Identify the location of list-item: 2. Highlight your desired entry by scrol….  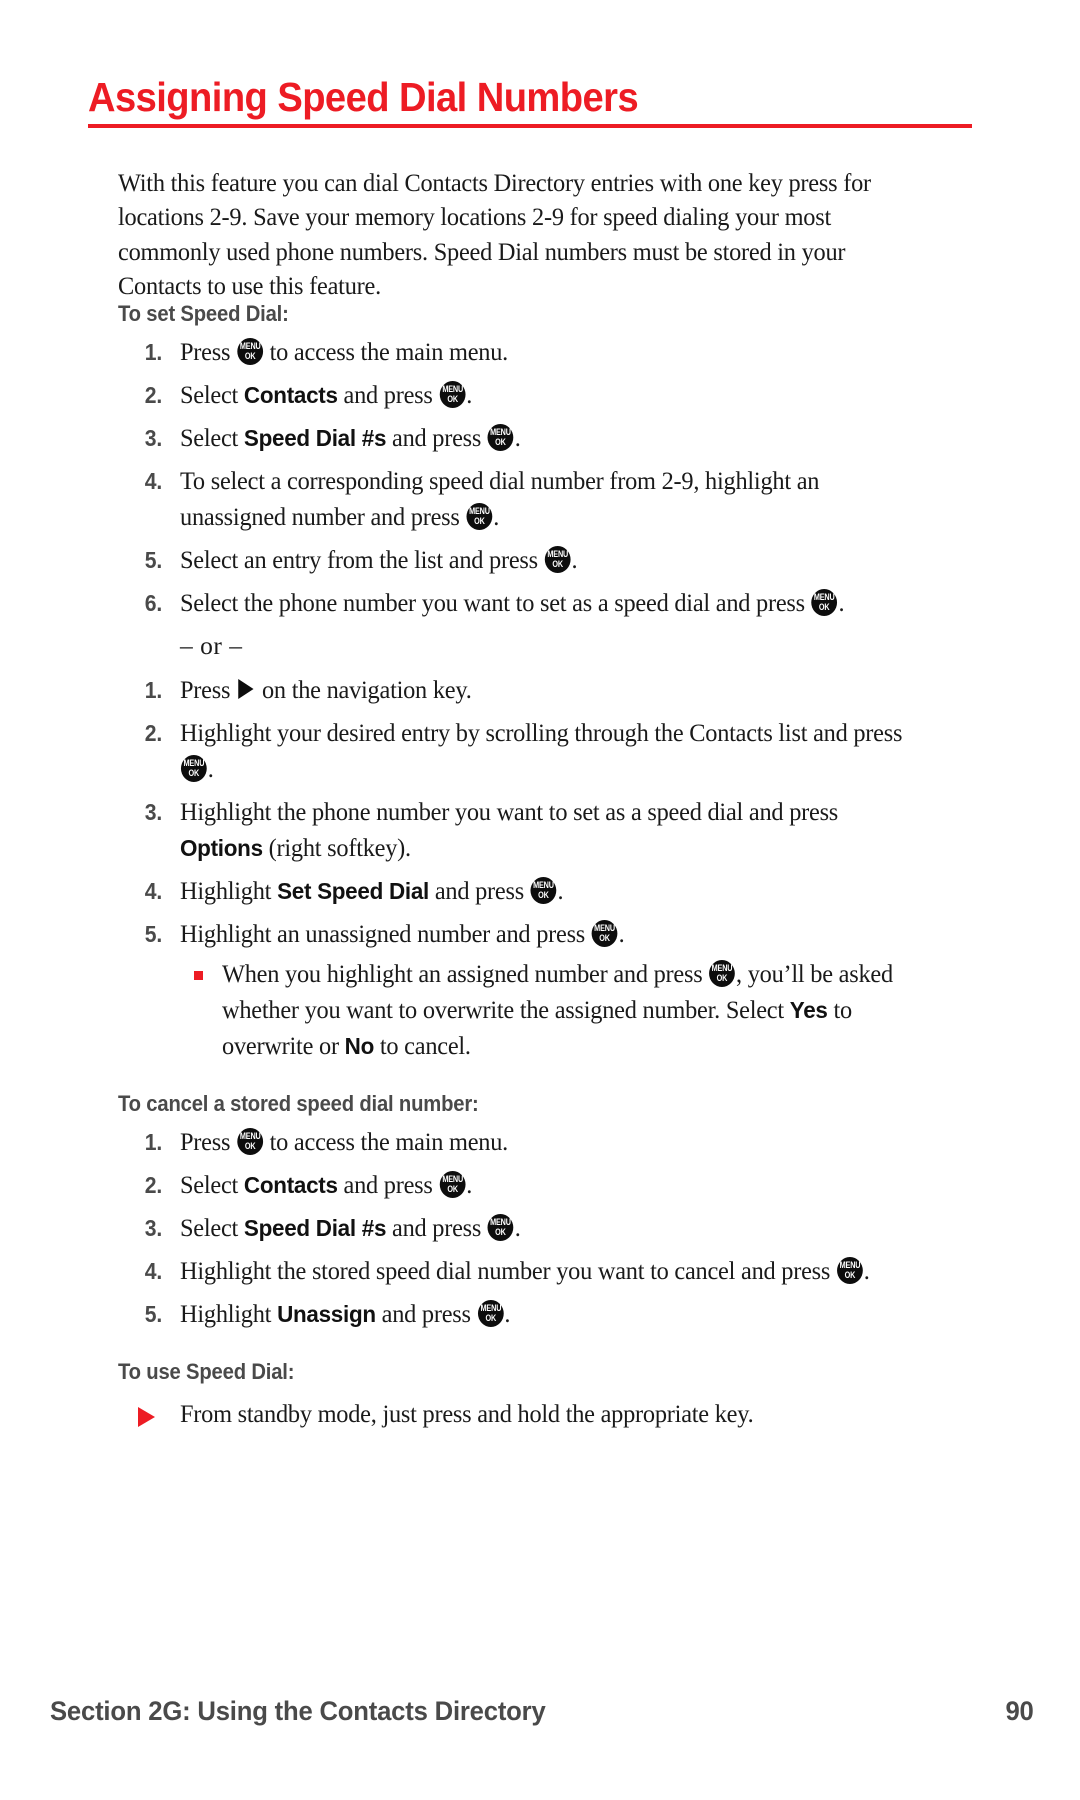
(538, 751).